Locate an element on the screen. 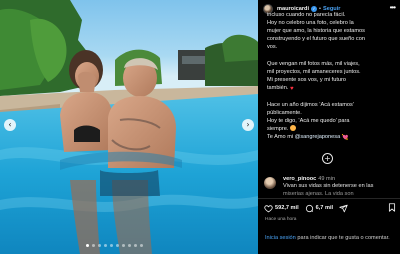 Image resolution: width=400 pixels, height=254 pixels. comment-action: 6,7 mil is located at coordinates (319, 208).